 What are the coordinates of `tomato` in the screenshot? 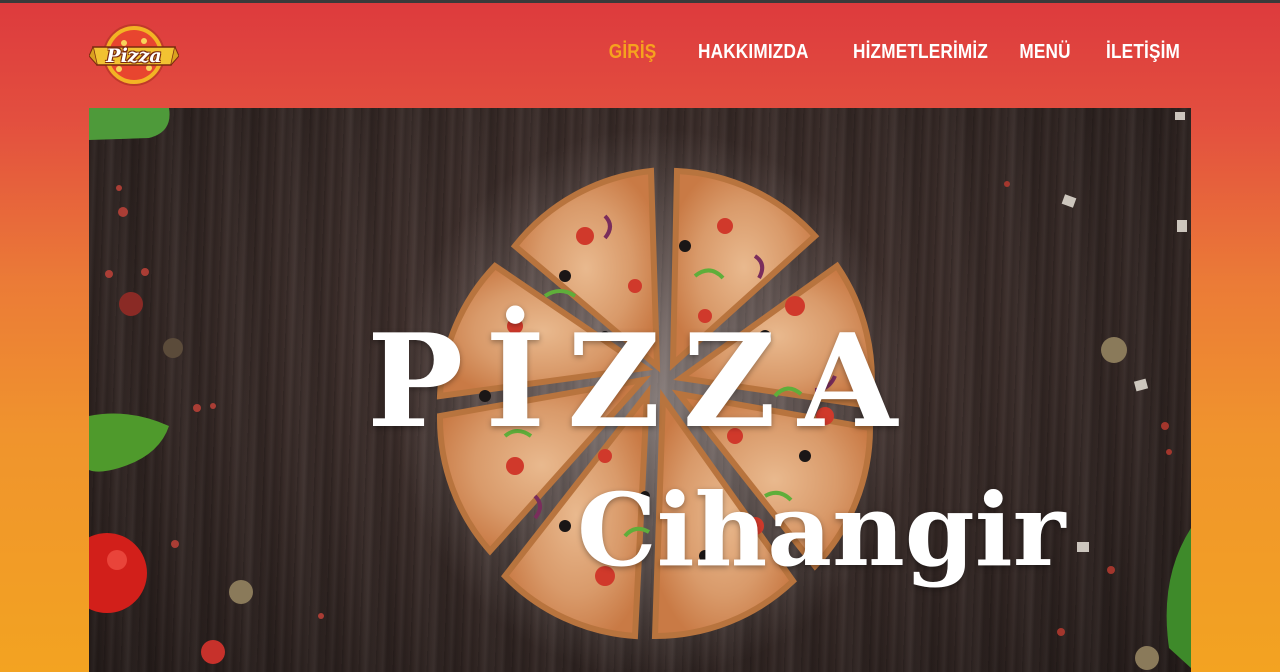 It's located at (118, 573).